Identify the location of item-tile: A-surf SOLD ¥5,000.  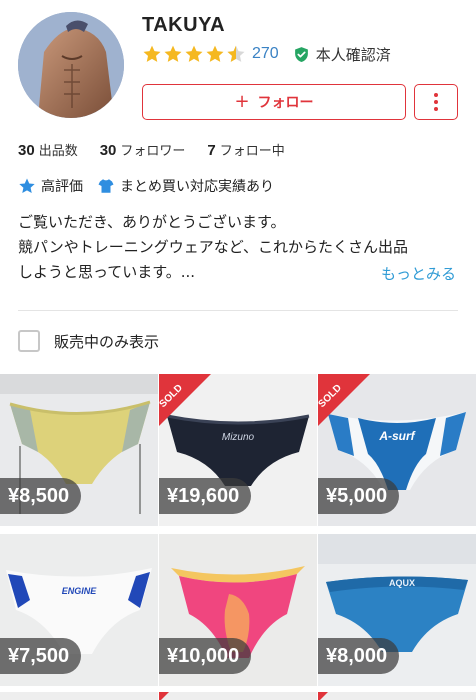
(397, 450).